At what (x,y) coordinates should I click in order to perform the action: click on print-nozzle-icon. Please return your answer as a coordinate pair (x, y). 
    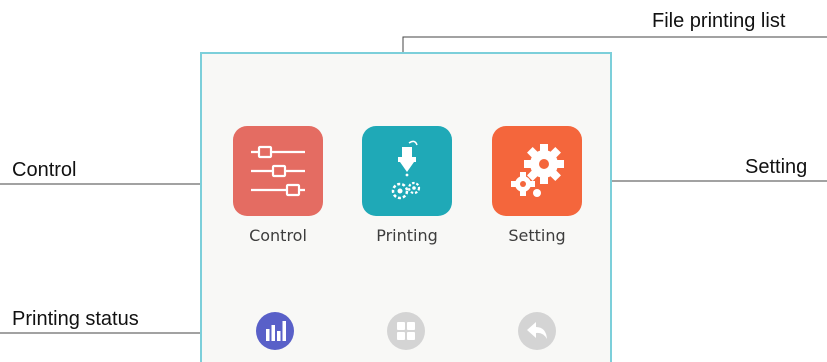
    Looking at the image, I should click on (406, 170).